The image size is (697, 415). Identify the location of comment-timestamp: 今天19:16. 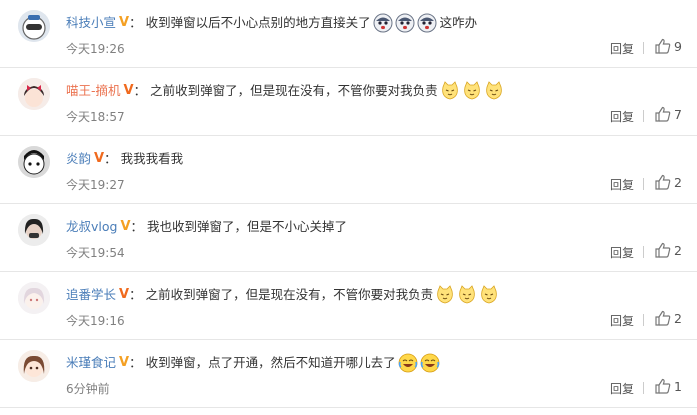
(95, 321).